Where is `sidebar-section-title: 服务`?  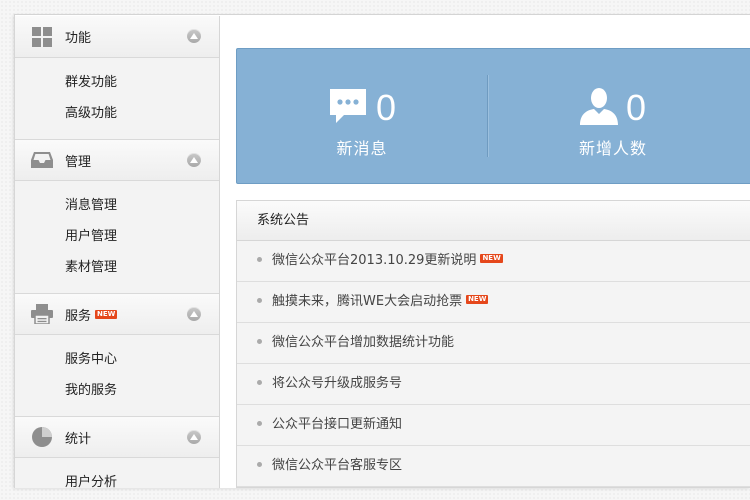 sidebar-section-title: 服务 is located at coordinates (78, 316).